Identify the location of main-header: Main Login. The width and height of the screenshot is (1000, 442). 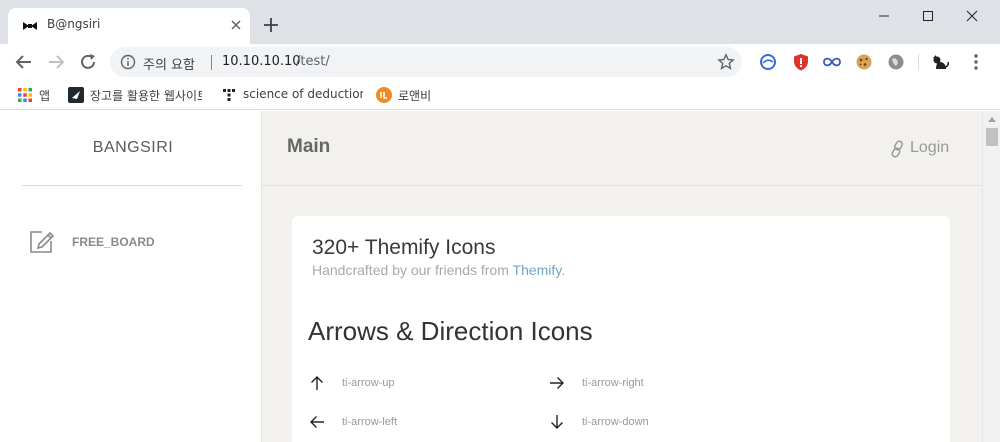
(622, 148).